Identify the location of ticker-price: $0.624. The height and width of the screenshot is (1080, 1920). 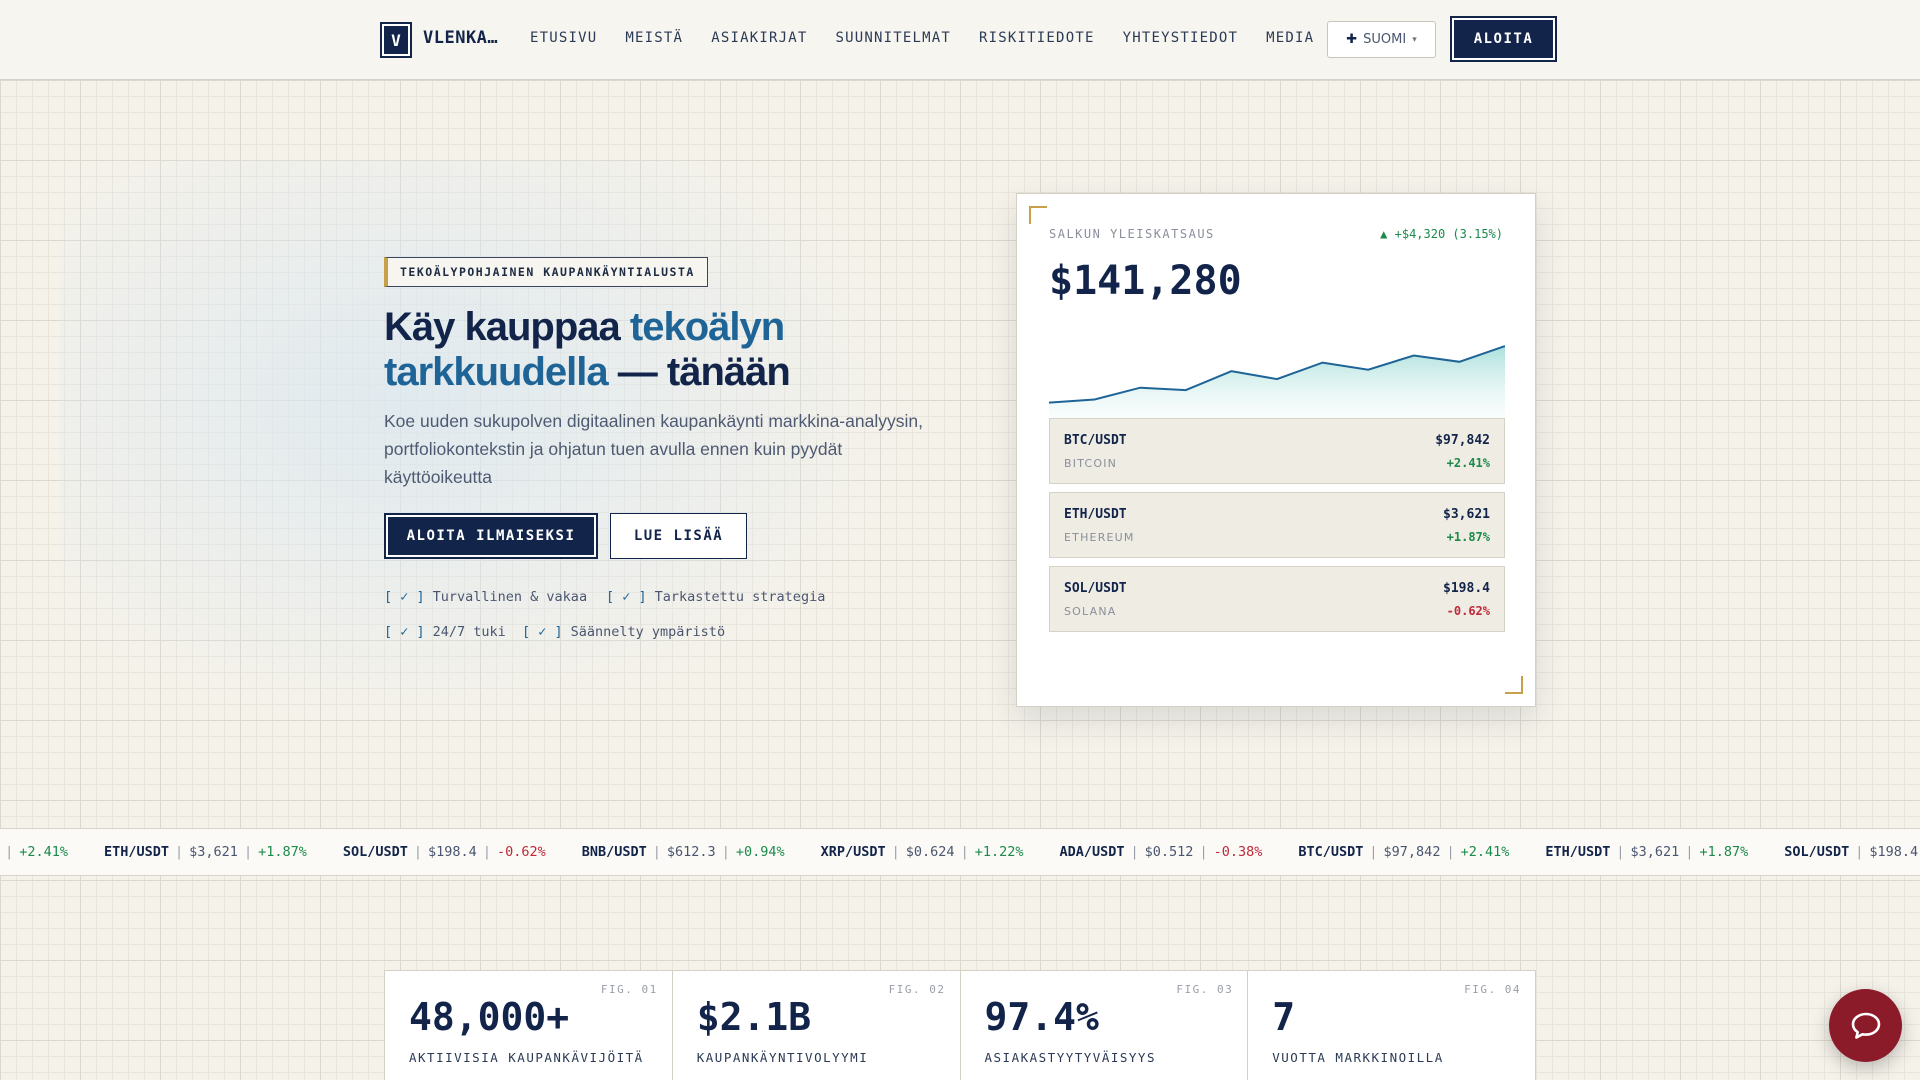
(930, 852).